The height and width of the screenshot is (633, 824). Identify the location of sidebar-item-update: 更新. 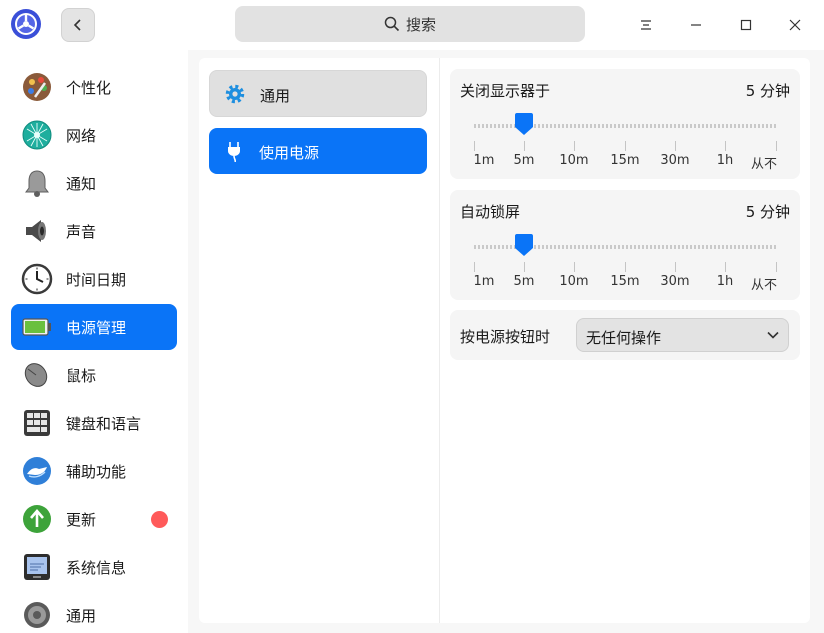
(94, 519).